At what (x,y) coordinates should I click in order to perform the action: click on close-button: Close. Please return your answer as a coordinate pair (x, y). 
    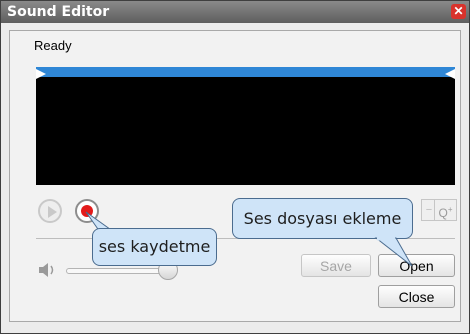
    Looking at the image, I should click on (416, 296).